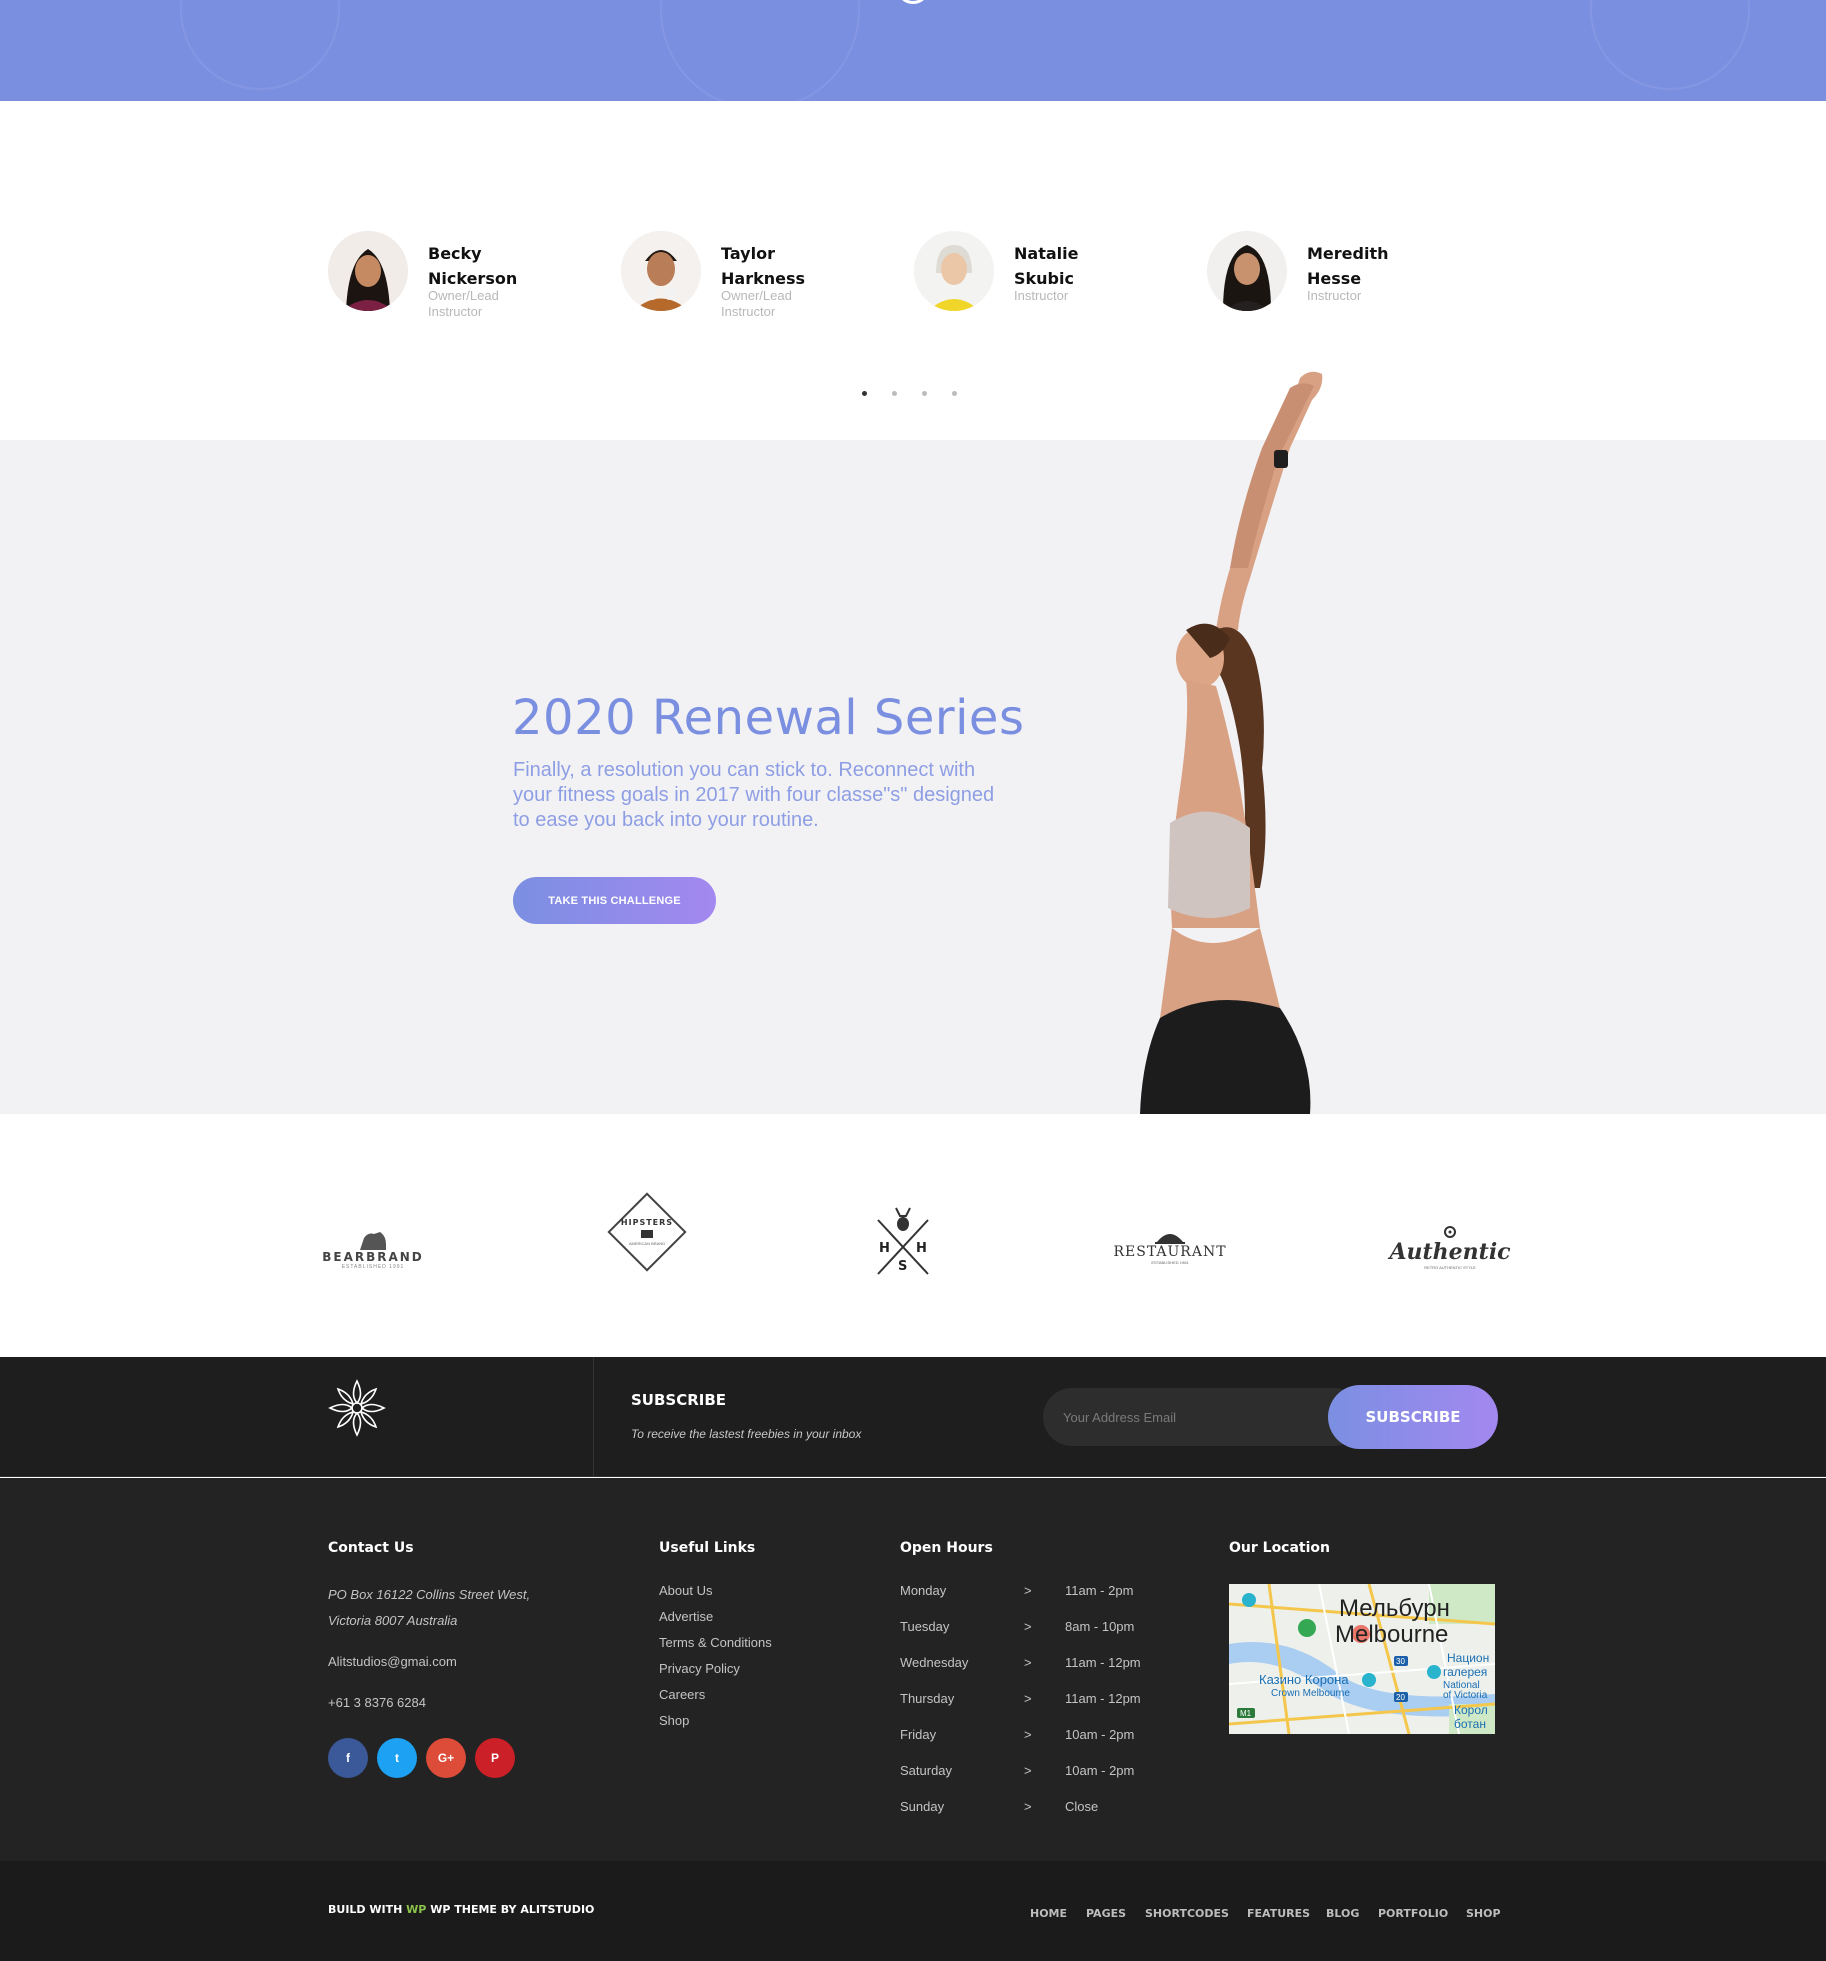 This screenshot has height=1961, width=1826. Describe the element at coordinates (1304, 1679) in the screenshot. I see `svg-text: Казино Корона` at that location.